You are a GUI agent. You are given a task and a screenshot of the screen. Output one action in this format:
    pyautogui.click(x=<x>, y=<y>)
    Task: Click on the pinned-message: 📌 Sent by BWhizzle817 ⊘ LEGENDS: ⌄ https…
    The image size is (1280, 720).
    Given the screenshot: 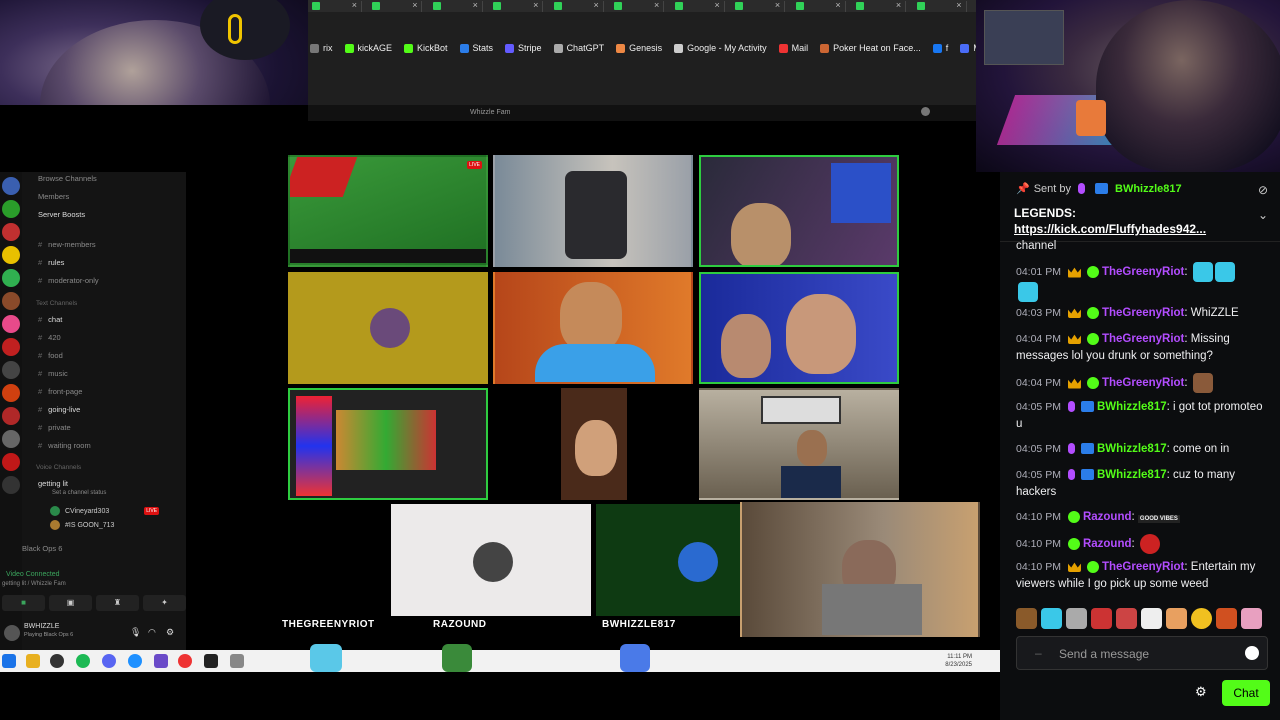 What is the action you would take?
    pyautogui.click(x=1140, y=207)
    